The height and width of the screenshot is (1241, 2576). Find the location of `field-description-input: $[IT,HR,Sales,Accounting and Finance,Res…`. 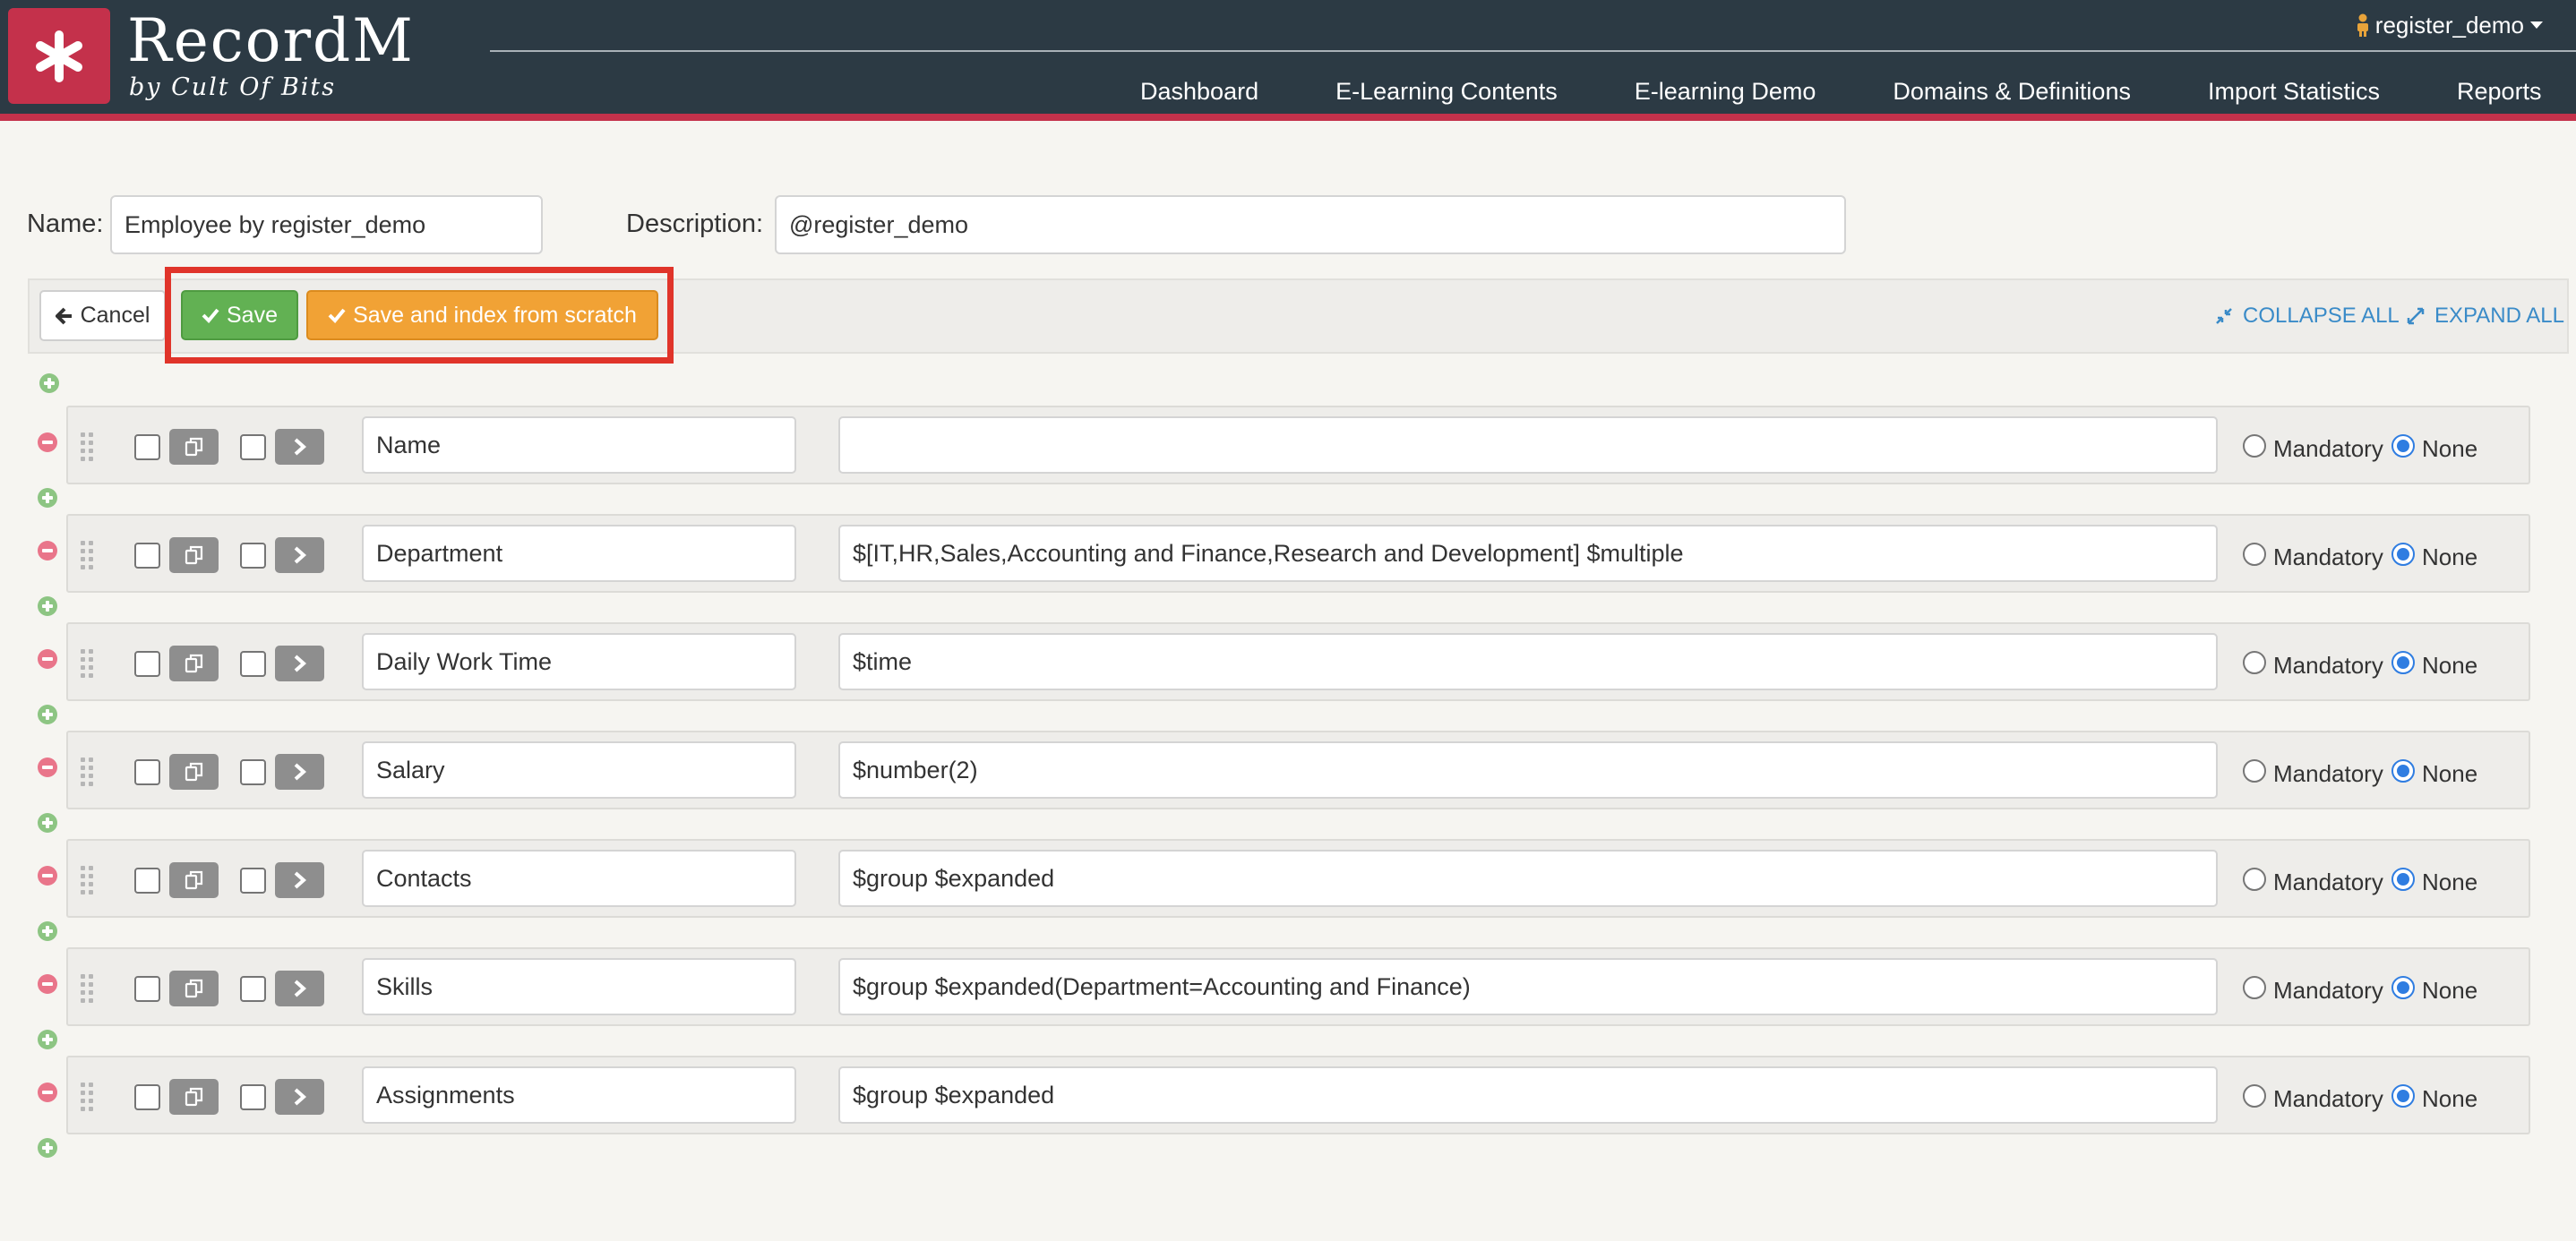

field-description-input: $[IT,HR,Sales,Accounting and Finance,Res… is located at coordinates (1528, 553).